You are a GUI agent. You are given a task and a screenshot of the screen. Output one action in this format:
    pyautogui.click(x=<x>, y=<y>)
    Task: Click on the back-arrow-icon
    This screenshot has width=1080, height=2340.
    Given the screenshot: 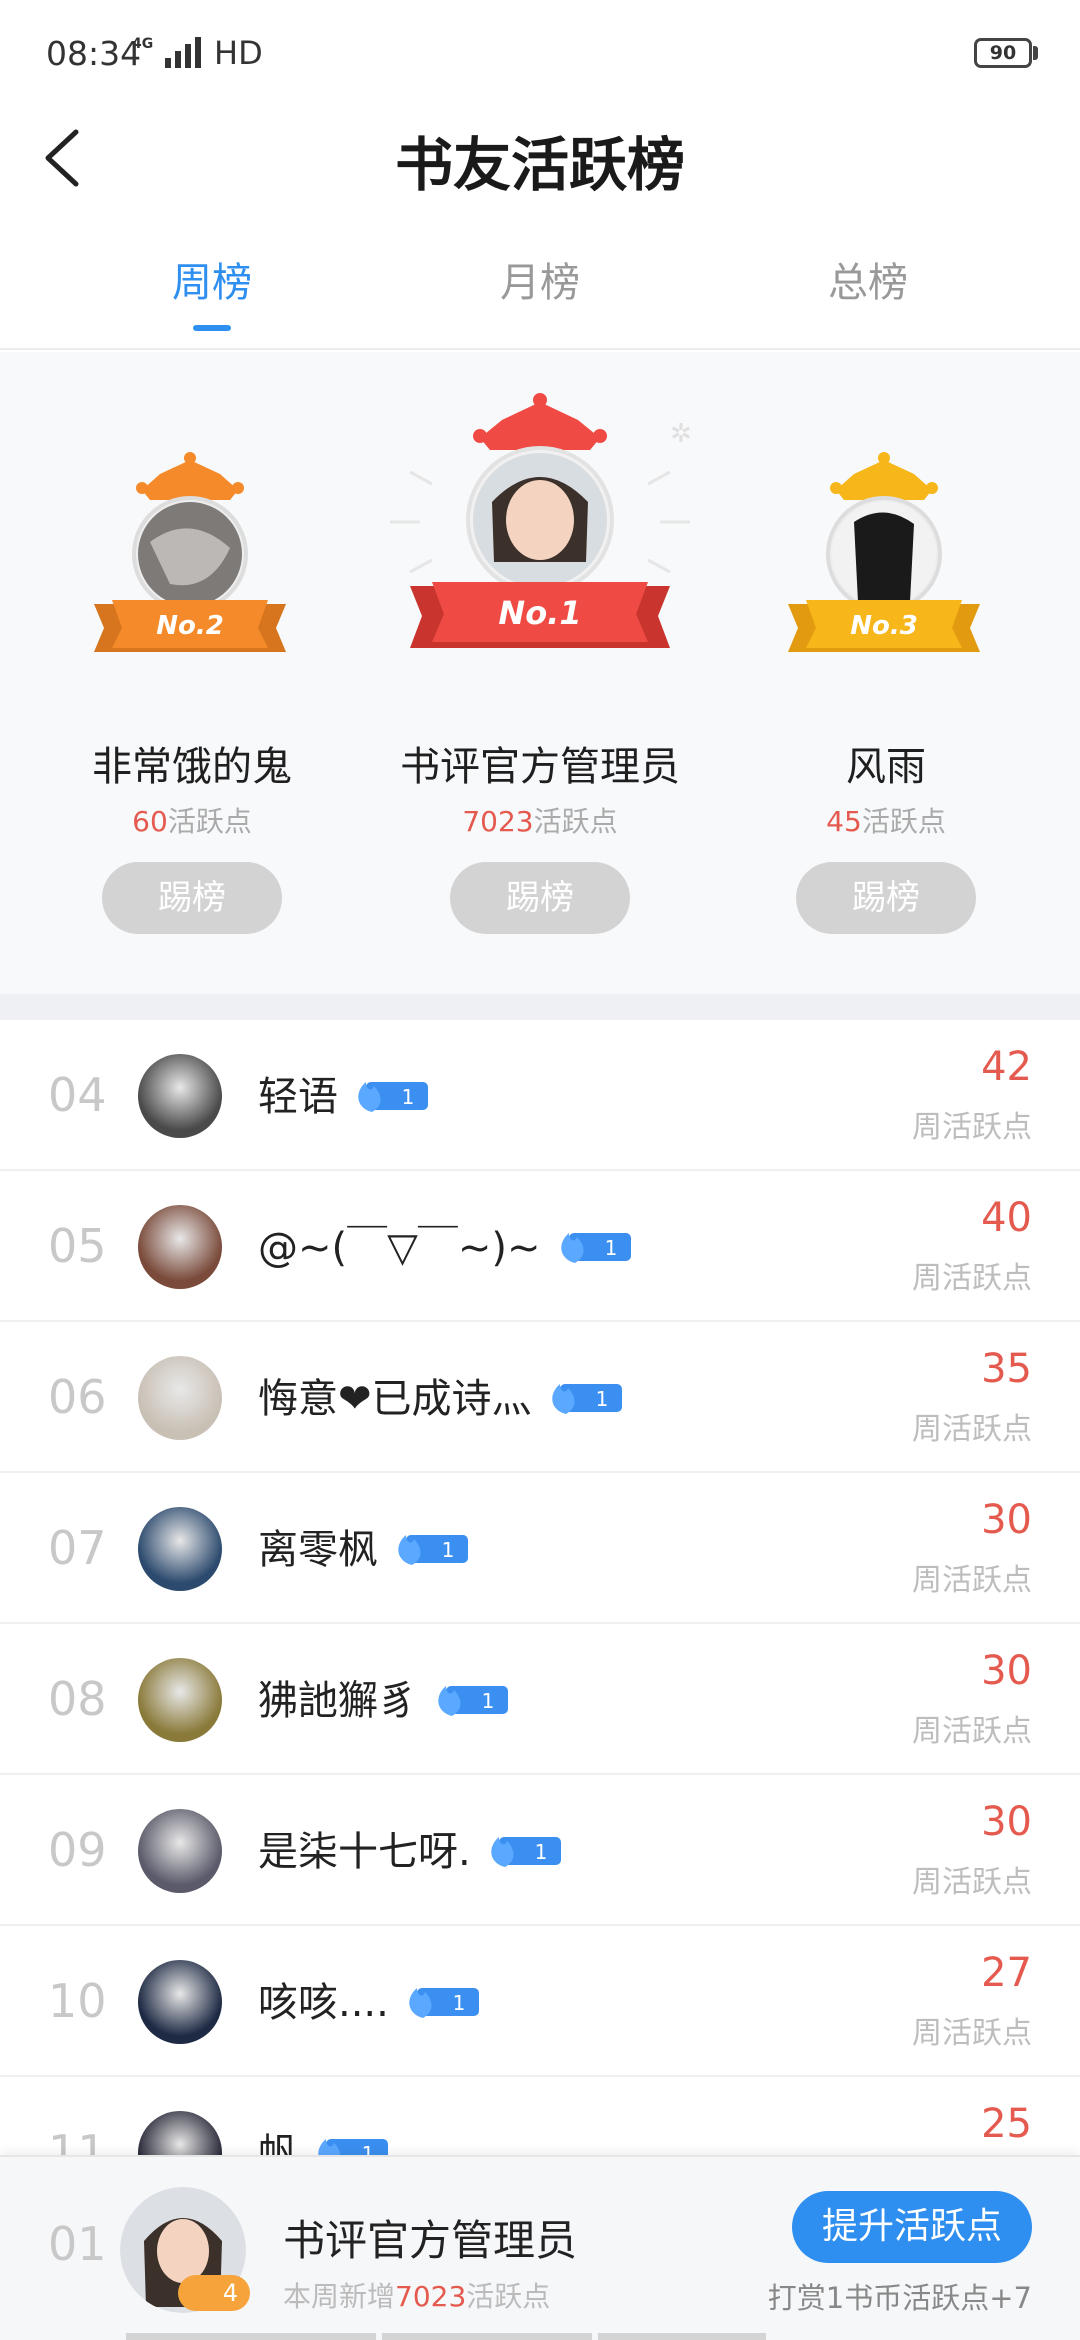 What is the action you would take?
    pyautogui.click(x=62, y=158)
    